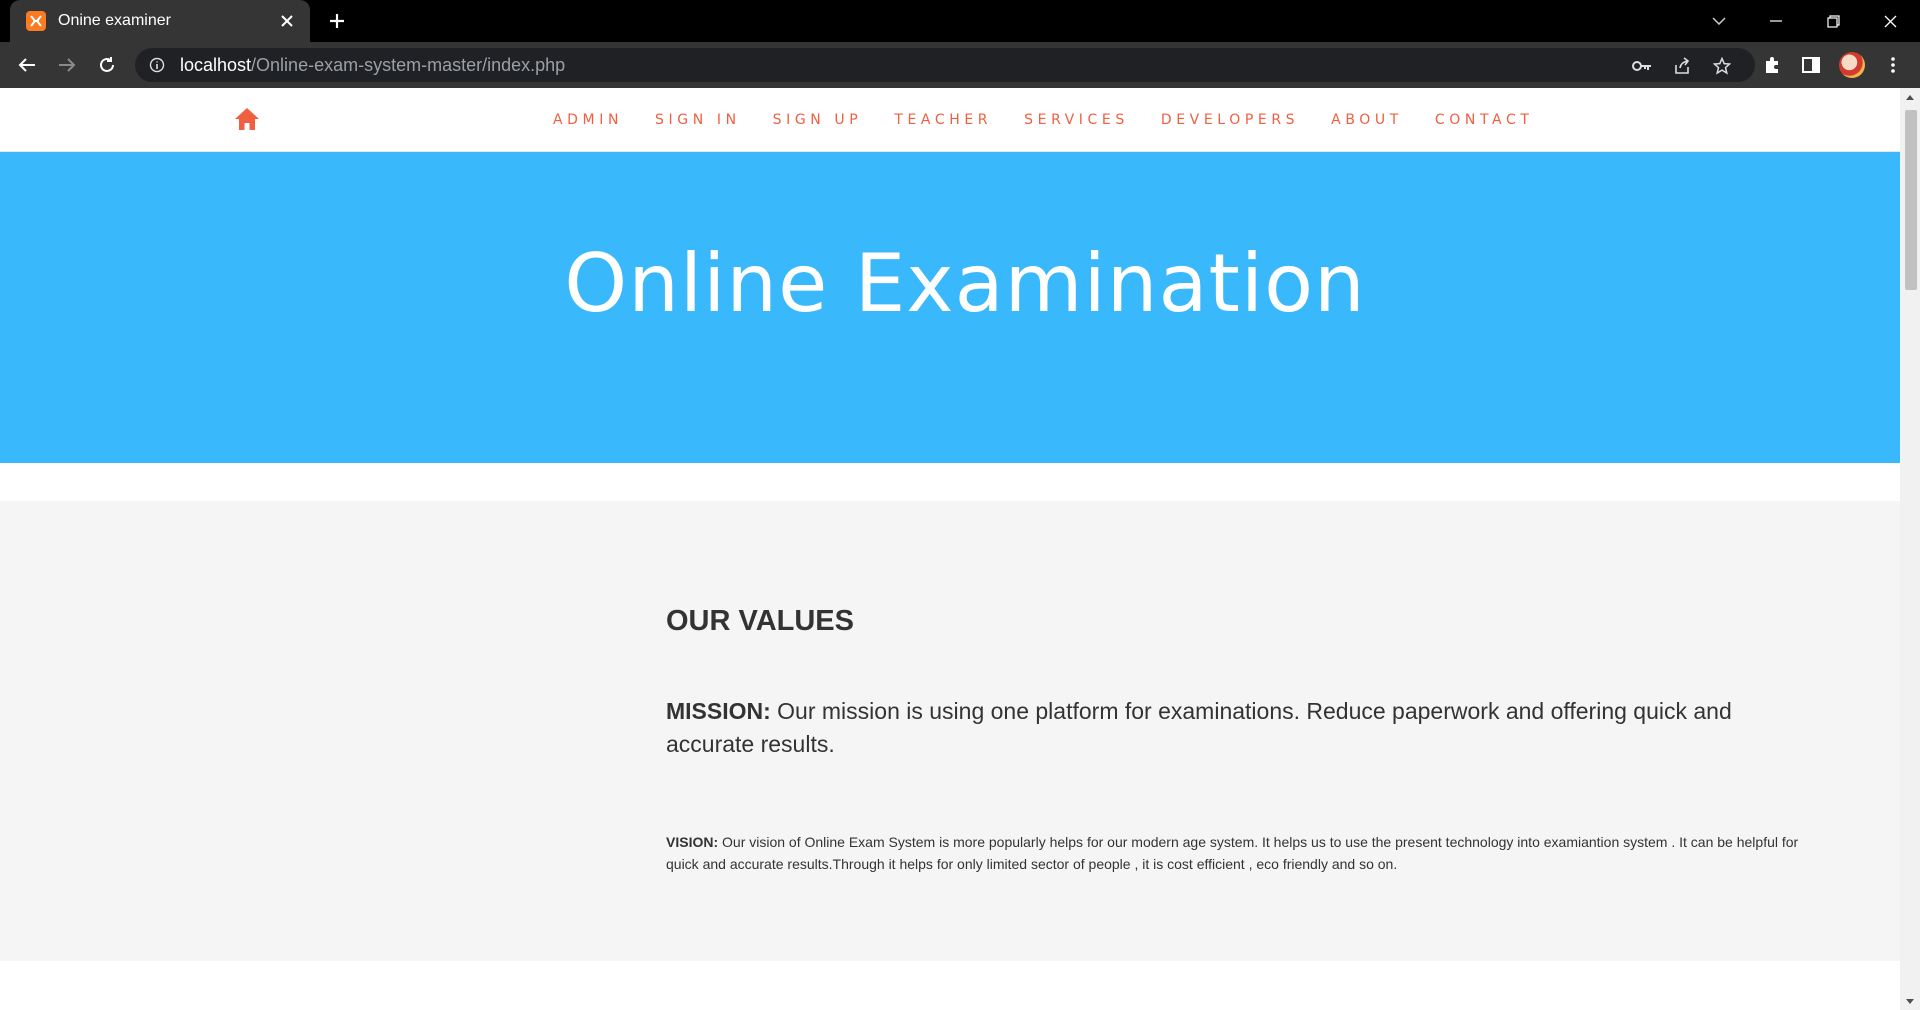  Describe the element at coordinates (1772, 65) in the screenshot. I see `extensions-puzzle-icon` at that location.